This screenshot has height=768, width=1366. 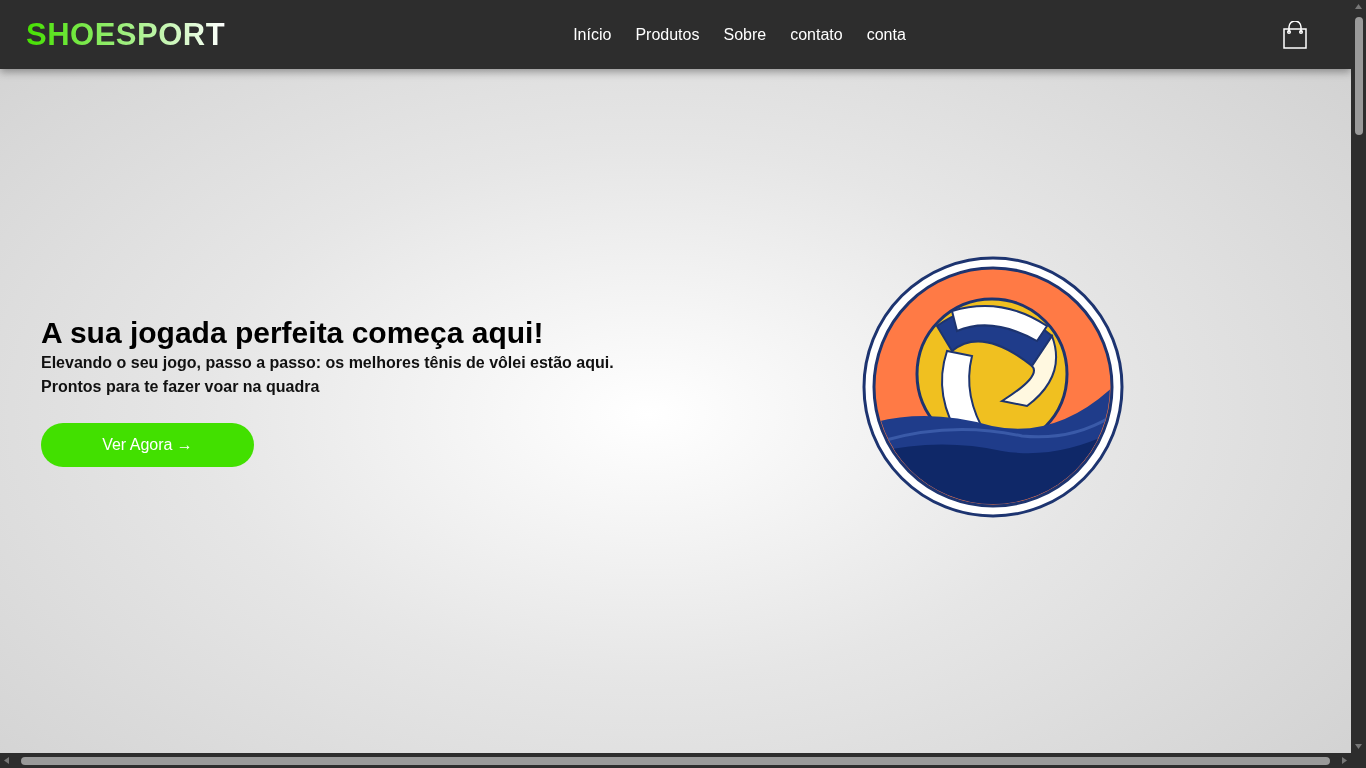 What do you see at coordinates (328, 363) in the screenshot?
I see `hero-subtitle: Elevando o seu jogo, passo a passo: os melhores tênis de vôlei estão aqui.` at bounding box center [328, 363].